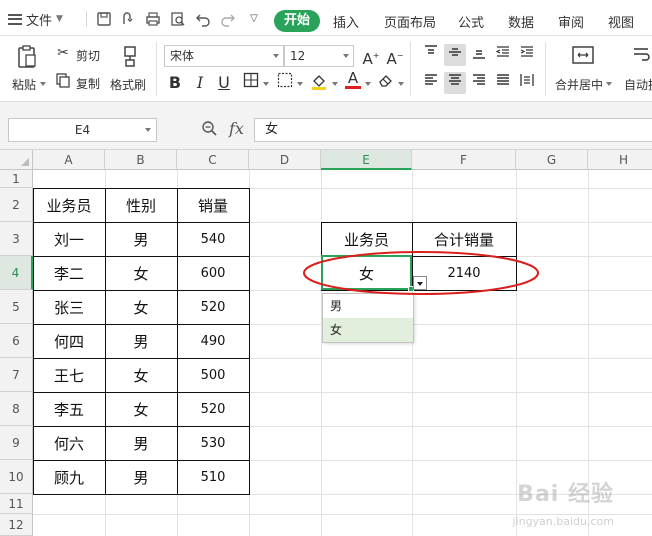 Image resolution: width=652 pixels, height=536 pixels. Describe the element at coordinates (346, 21) in the screenshot. I see `tab-insert: 插入` at that location.